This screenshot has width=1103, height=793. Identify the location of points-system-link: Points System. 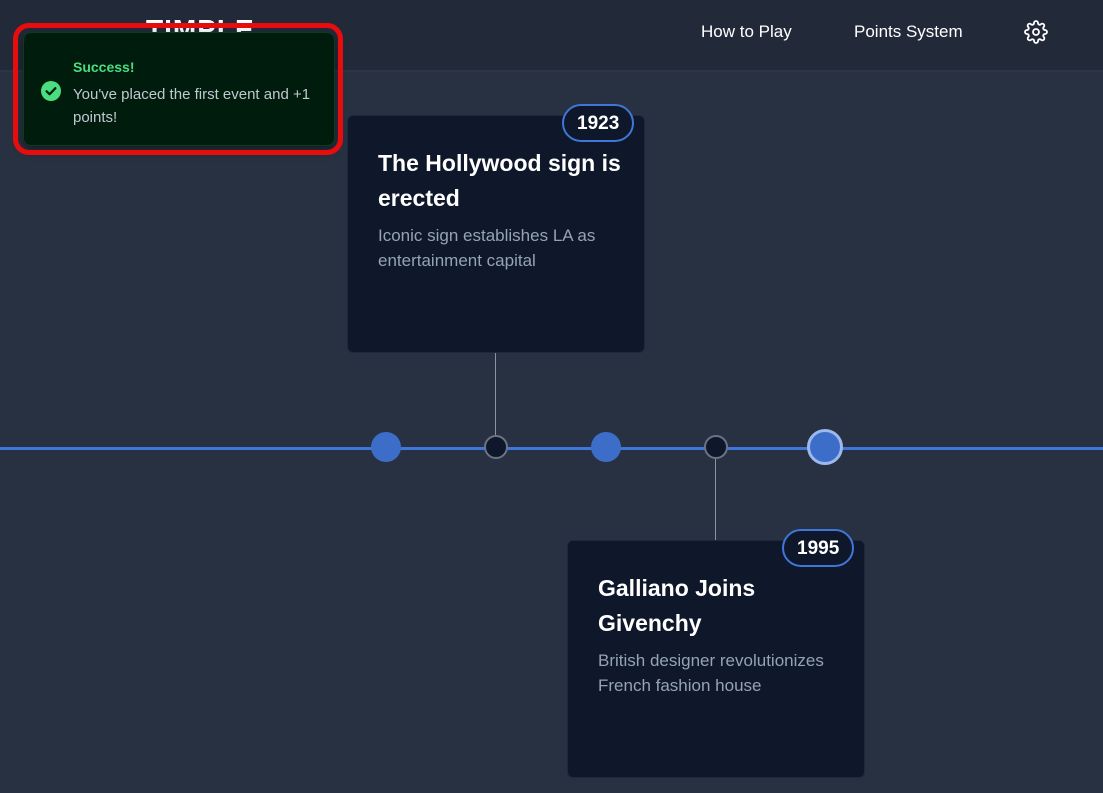
(908, 32).